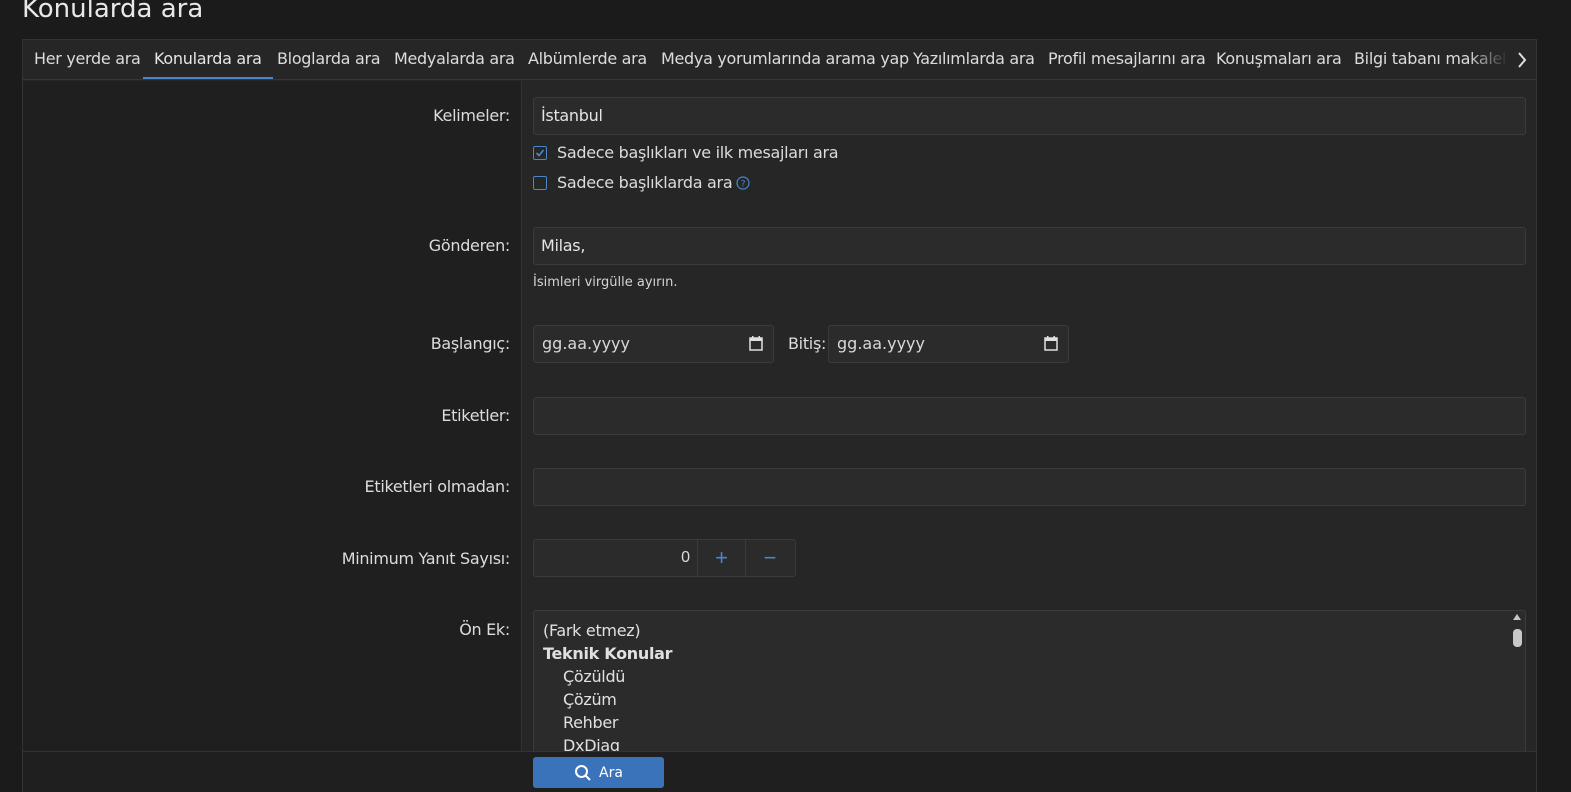  I want to click on title-first-label: Sadece başlıkları ve ilk mesajları ara, so click(698, 152).